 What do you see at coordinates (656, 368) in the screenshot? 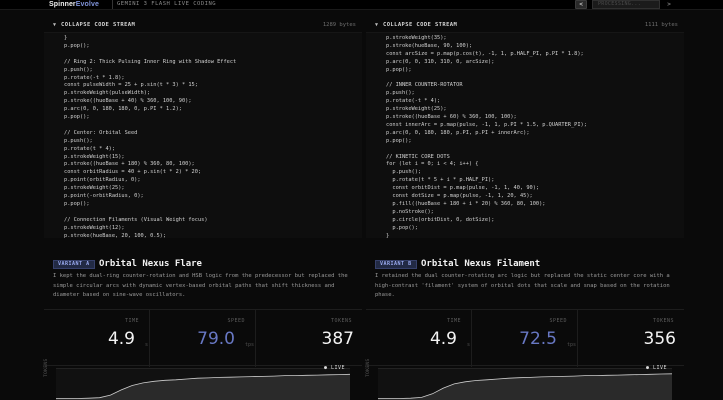
I see `graph-live-label: ● LIVE` at bounding box center [656, 368].